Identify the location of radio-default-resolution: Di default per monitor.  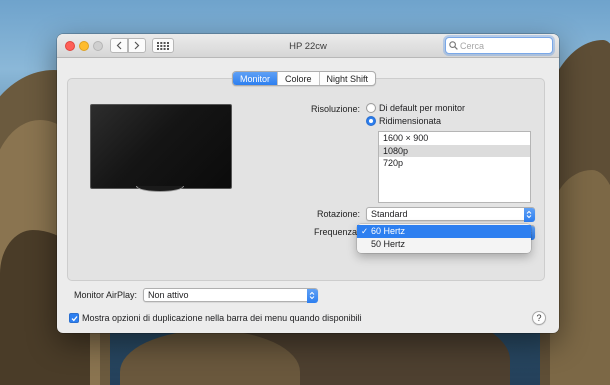
(415, 108).